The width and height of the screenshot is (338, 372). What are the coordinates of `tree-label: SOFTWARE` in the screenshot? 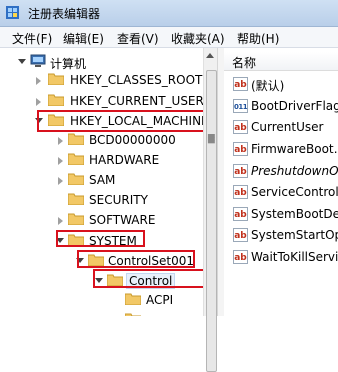 It's located at (122, 220).